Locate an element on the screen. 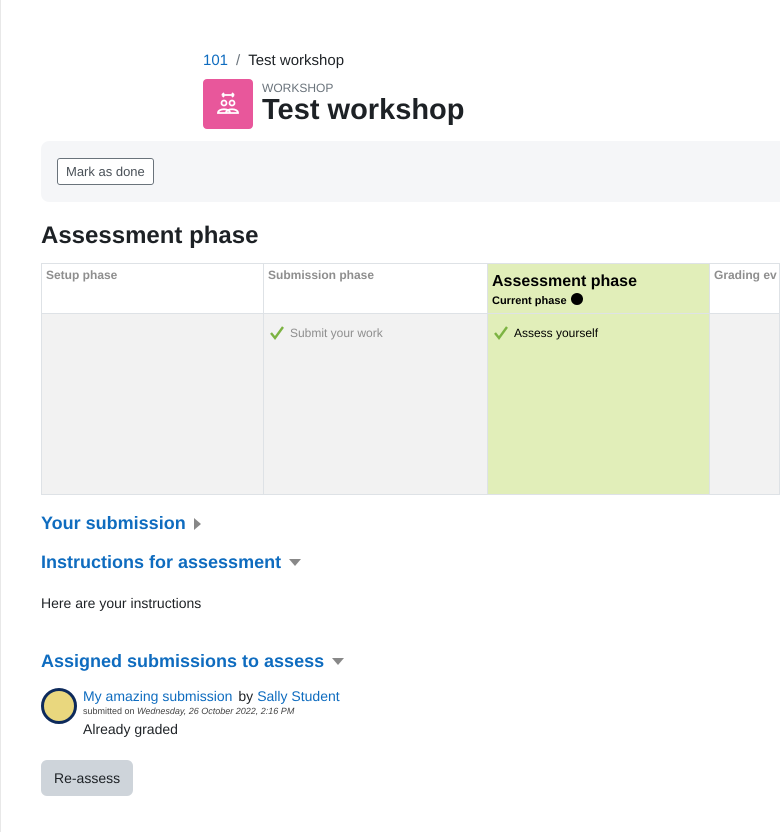 The height and width of the screenshot is (832, 780). page-title: Test workshop is located at coordinates (363, 111).